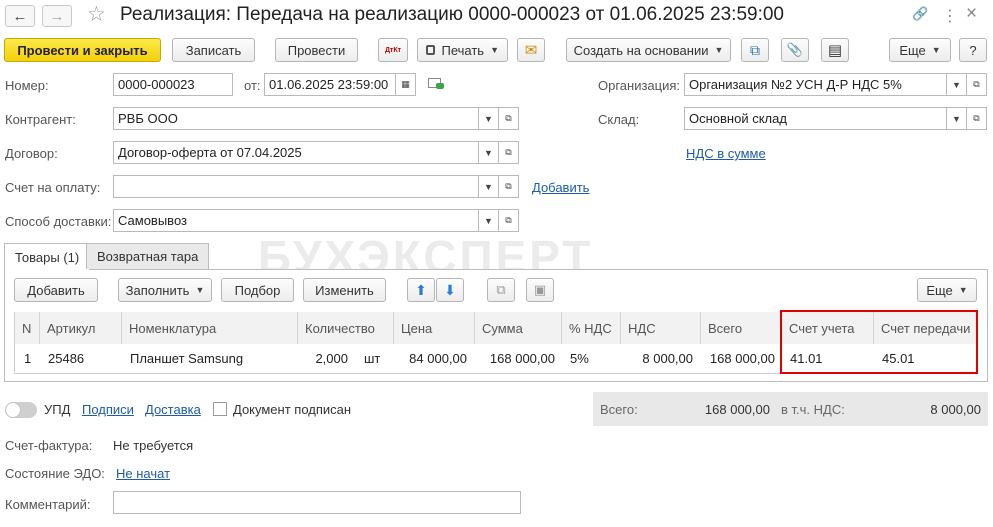  Describe the element at coordinates (955, 409) in the screenshot. I see `vat-total-value: 8 000,00` at that location.